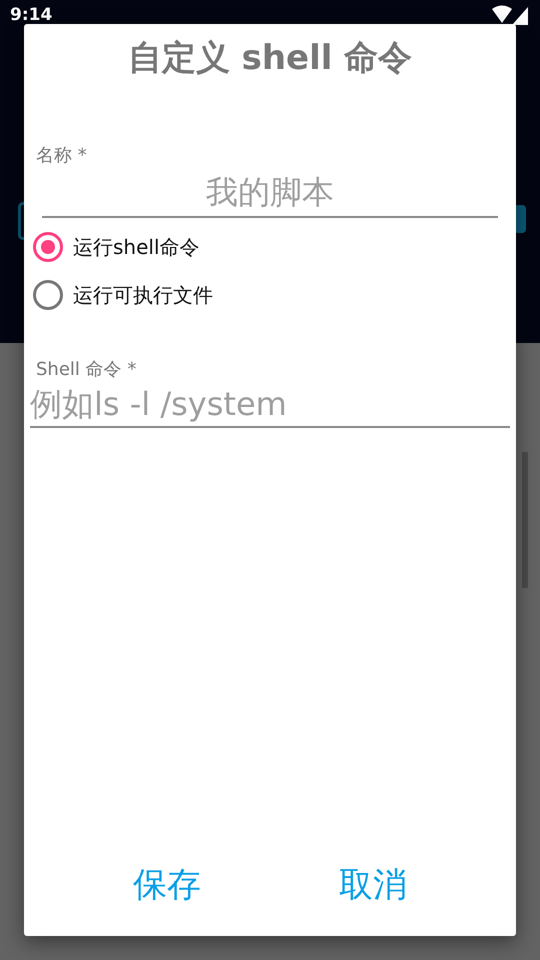 Image resolution: width=540 pixels, height=960 pixels. What do you see at coordinates (270, 193) in the screenshot?
I see `name-field: 我的脚本` at bounding box center [270, 193].